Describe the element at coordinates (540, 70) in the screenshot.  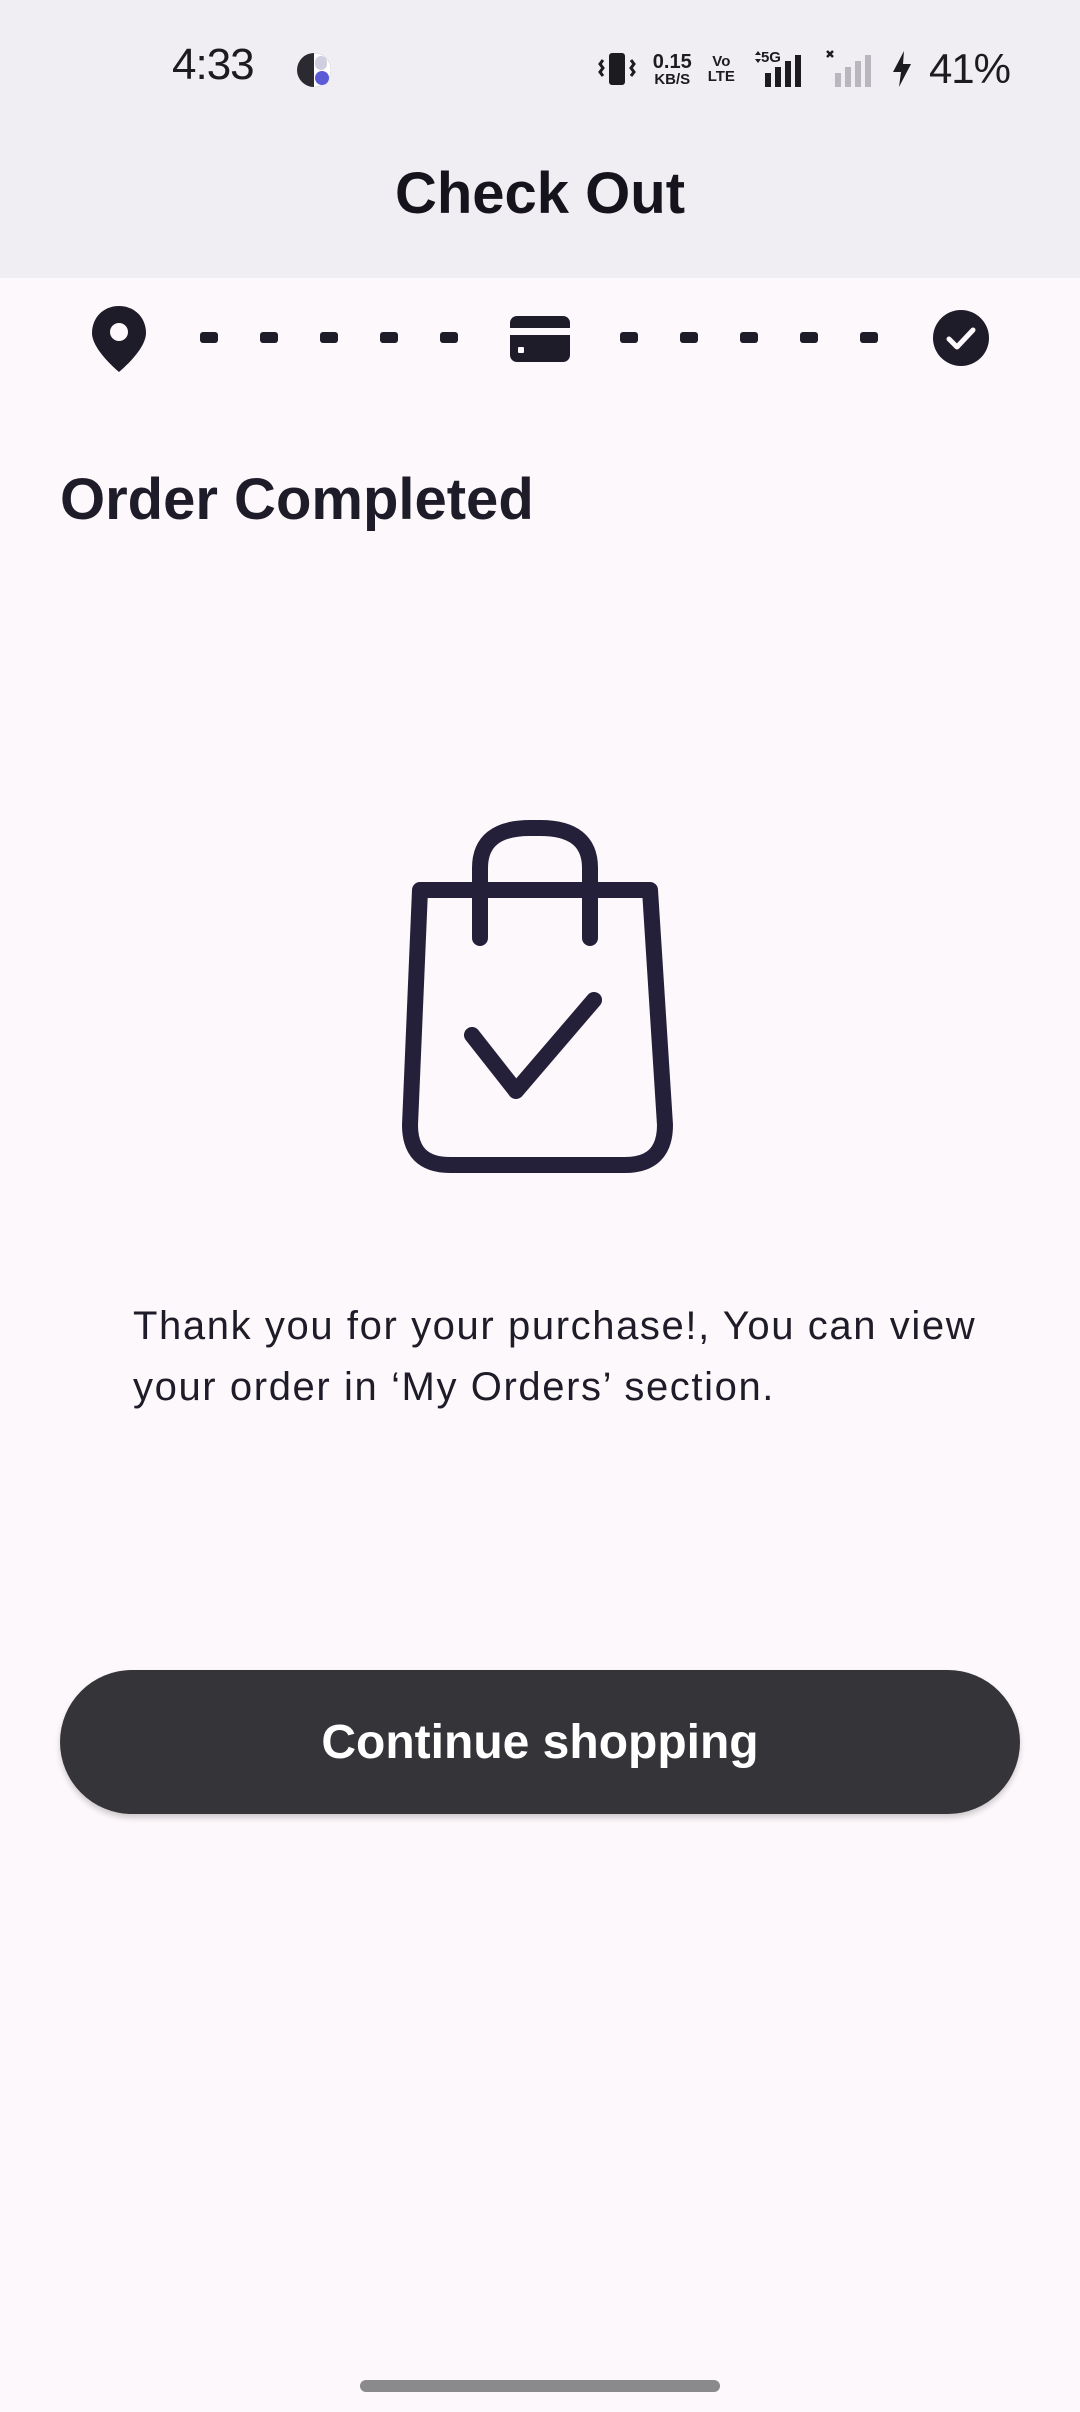
I see `status-bar: 4:33 0.15 KB/S Vo LTE 5G 41%` at that location.